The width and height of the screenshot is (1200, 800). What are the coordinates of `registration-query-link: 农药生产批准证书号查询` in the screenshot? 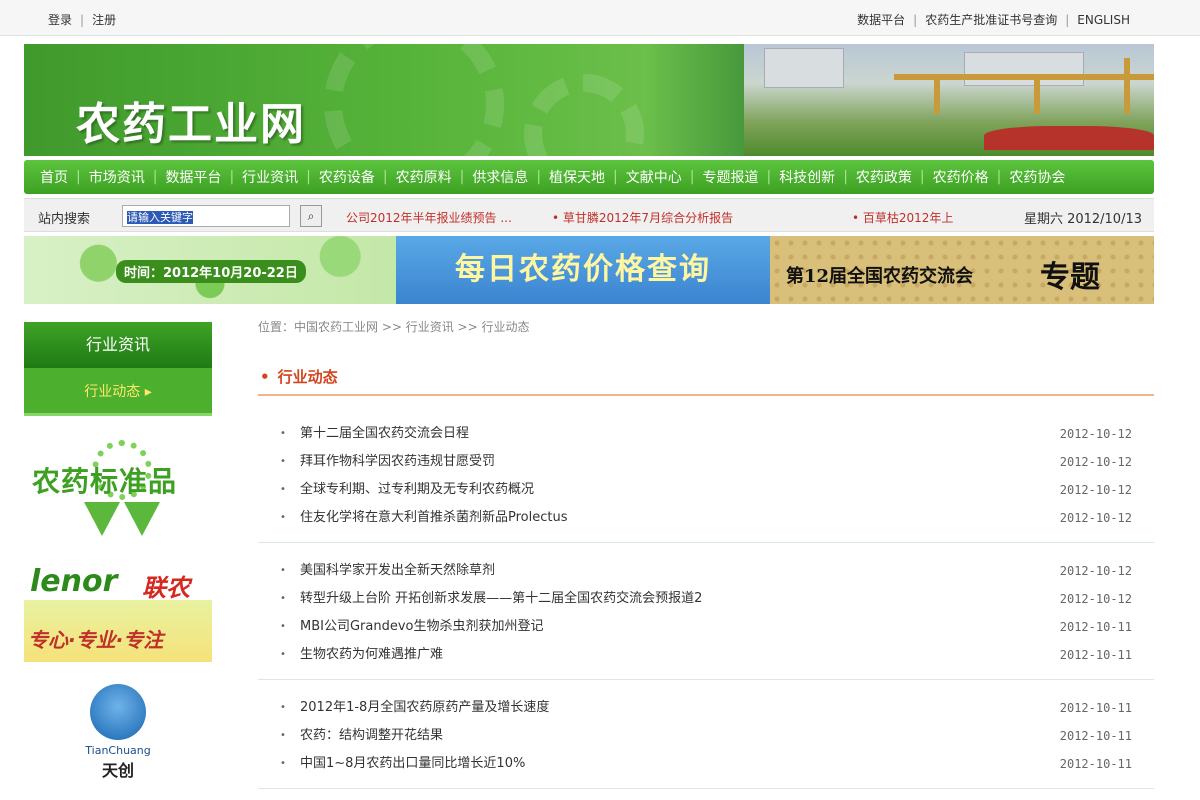 It's located at (991, 20).